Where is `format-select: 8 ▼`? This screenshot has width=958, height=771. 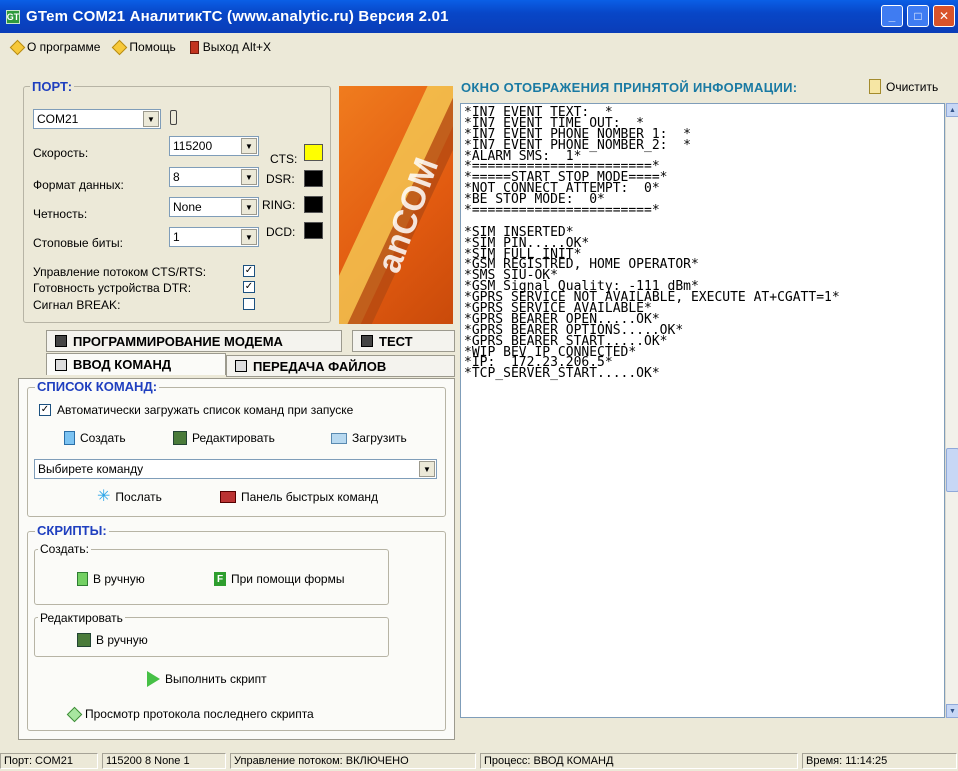
format-select: 8 ▼ is located at coordinates (214, 177).